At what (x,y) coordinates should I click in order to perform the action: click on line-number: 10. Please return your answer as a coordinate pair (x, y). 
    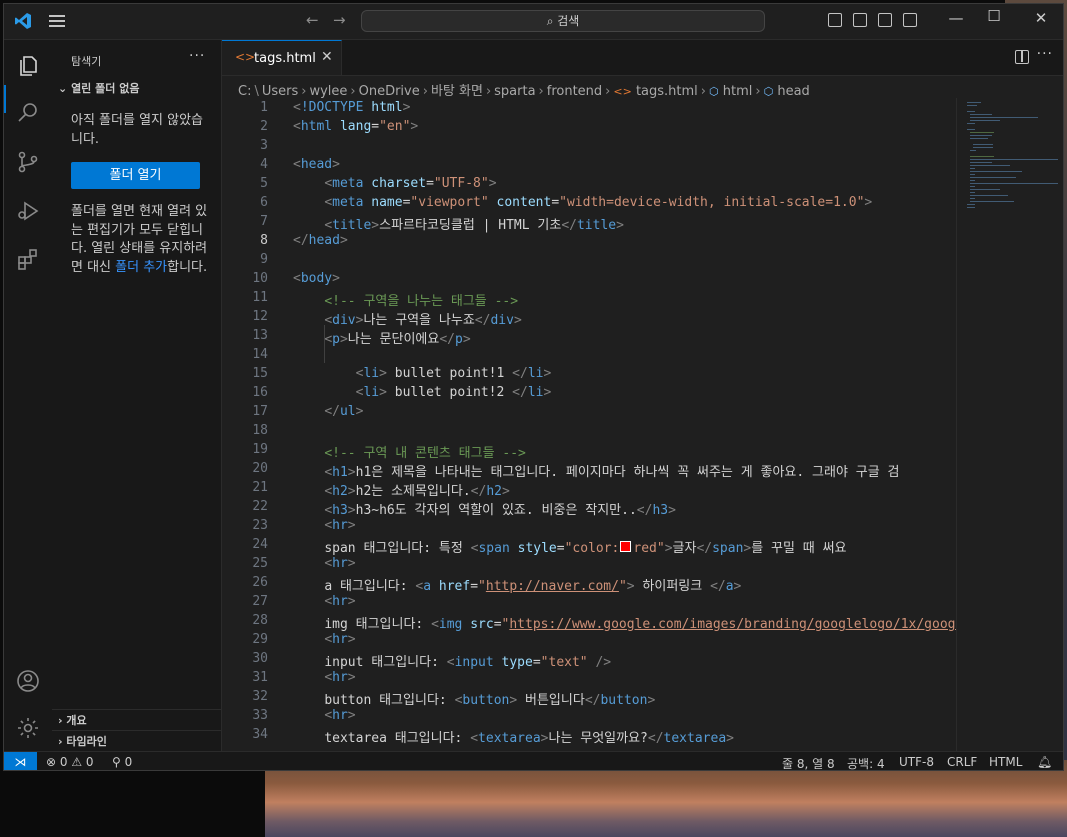
    Looking at the image, I should click on (260, 278).